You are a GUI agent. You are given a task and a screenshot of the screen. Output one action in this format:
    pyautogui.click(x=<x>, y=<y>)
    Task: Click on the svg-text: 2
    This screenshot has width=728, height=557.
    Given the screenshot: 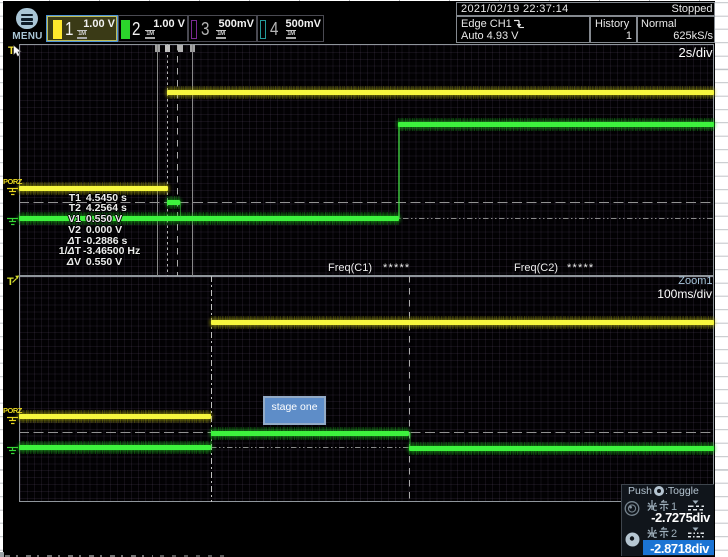 What is the action you would take?
    pyautogui.click(x=674, y=533)
    